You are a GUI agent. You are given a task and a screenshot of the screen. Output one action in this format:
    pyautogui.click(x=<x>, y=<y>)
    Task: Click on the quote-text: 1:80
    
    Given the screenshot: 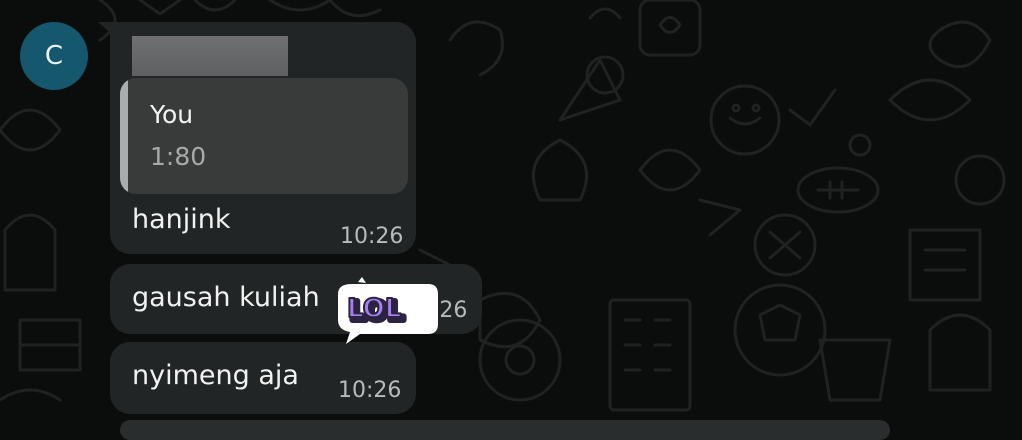 What is the action you would take?
    pyautogui.click(x=178, y=156)
    